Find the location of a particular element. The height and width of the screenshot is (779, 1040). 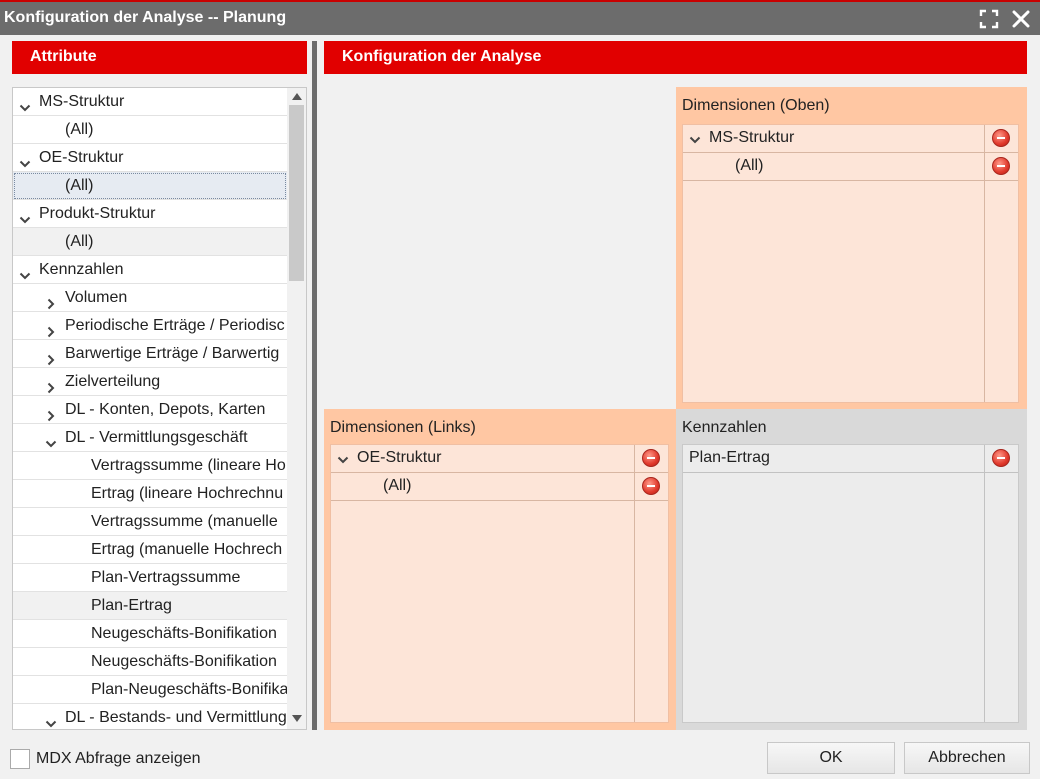

tree-item-label: Barwertige Erträge / Barwertig is located at coordinates (172, 353).